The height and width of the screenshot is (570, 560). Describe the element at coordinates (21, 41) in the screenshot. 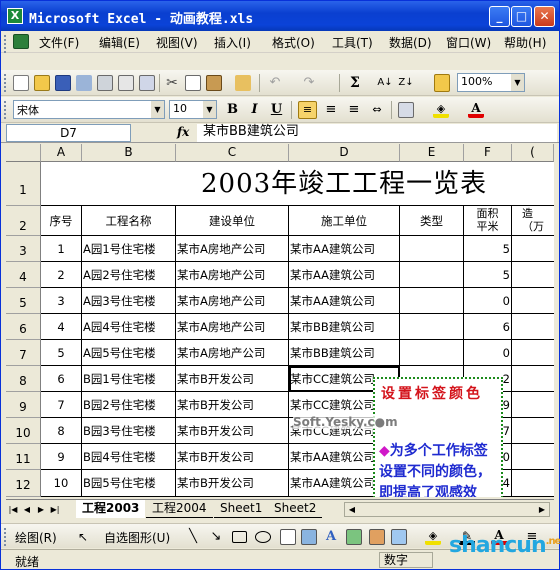

I see `workbook-icon` at that location.